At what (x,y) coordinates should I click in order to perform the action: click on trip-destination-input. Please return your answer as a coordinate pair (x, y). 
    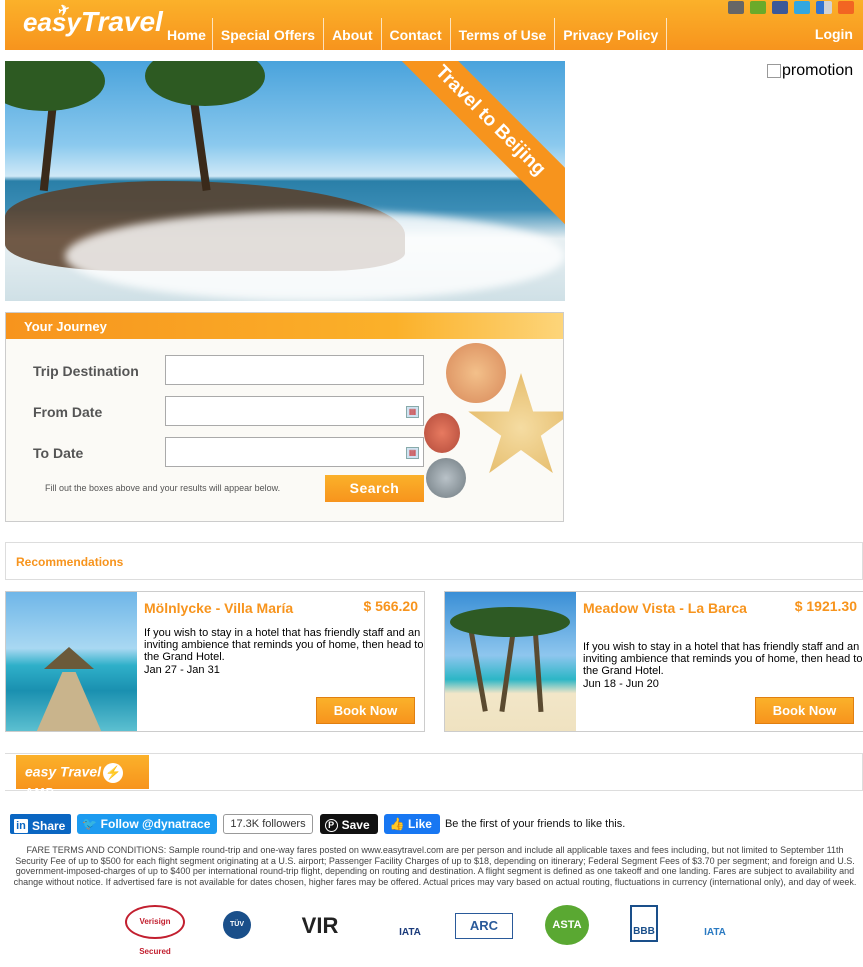
    Looking at the image, I should click on (294, 370).